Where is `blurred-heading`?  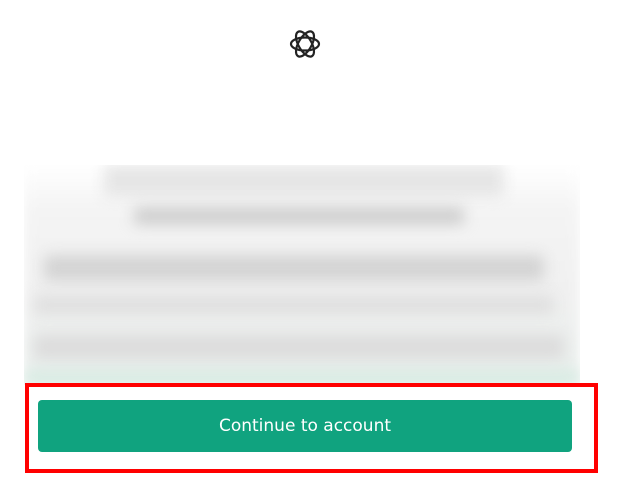 blurred-heading is located at coordinates (304, 181).